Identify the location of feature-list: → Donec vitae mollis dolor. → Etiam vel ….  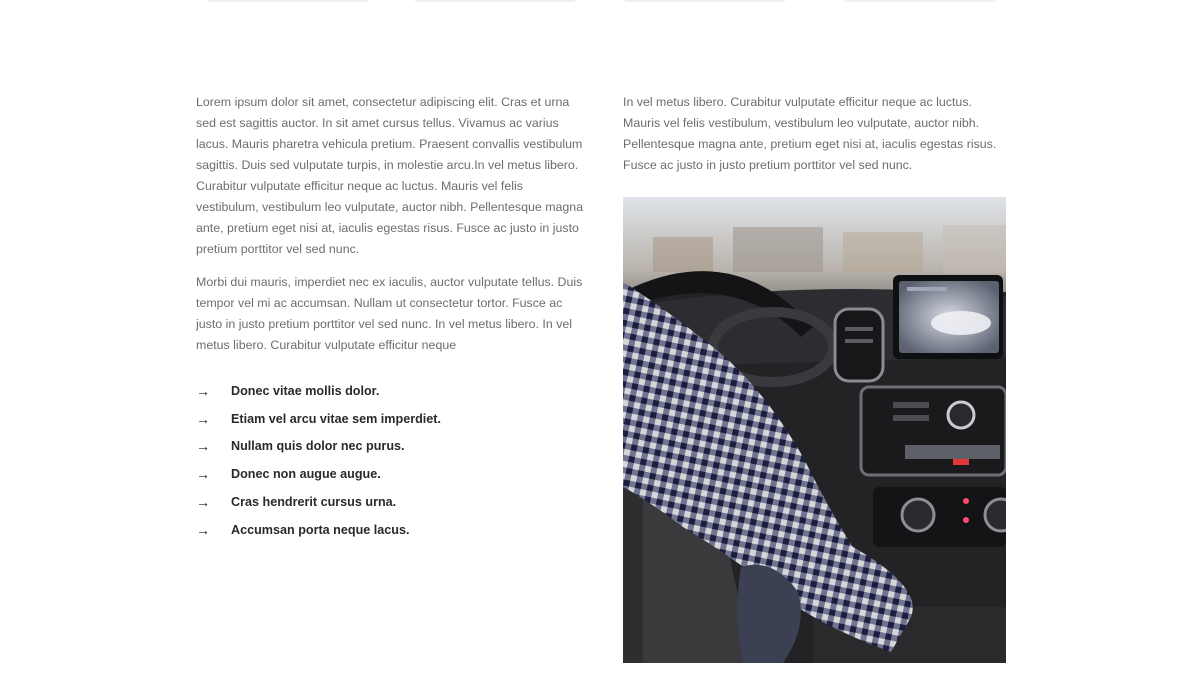
(390, 460).